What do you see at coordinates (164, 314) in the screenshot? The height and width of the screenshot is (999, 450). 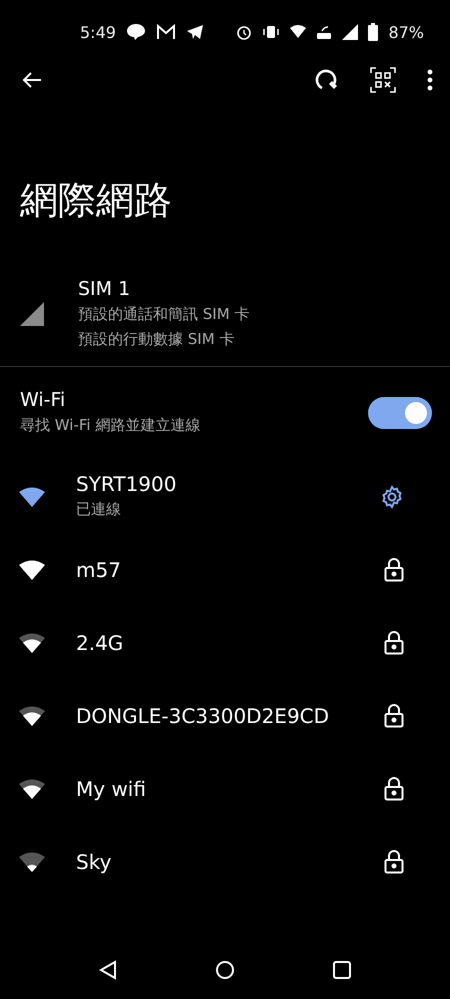 I see `sim-description: 預設的通話和簡訊 SIM 卡` at bounding box center [164, 314].